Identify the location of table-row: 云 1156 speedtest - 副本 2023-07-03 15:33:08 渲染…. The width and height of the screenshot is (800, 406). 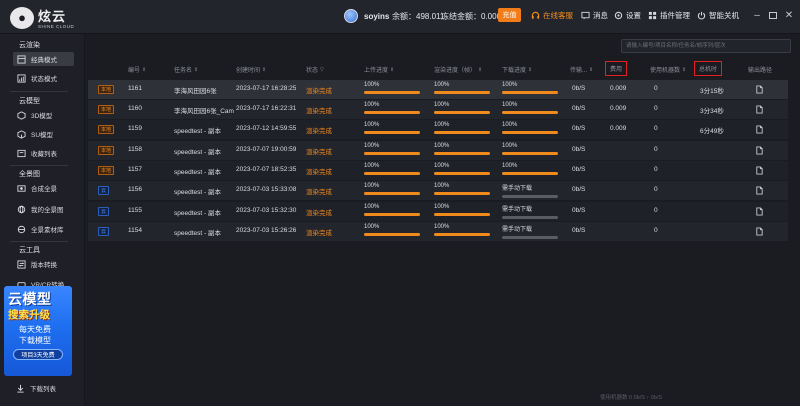
(438, 190).